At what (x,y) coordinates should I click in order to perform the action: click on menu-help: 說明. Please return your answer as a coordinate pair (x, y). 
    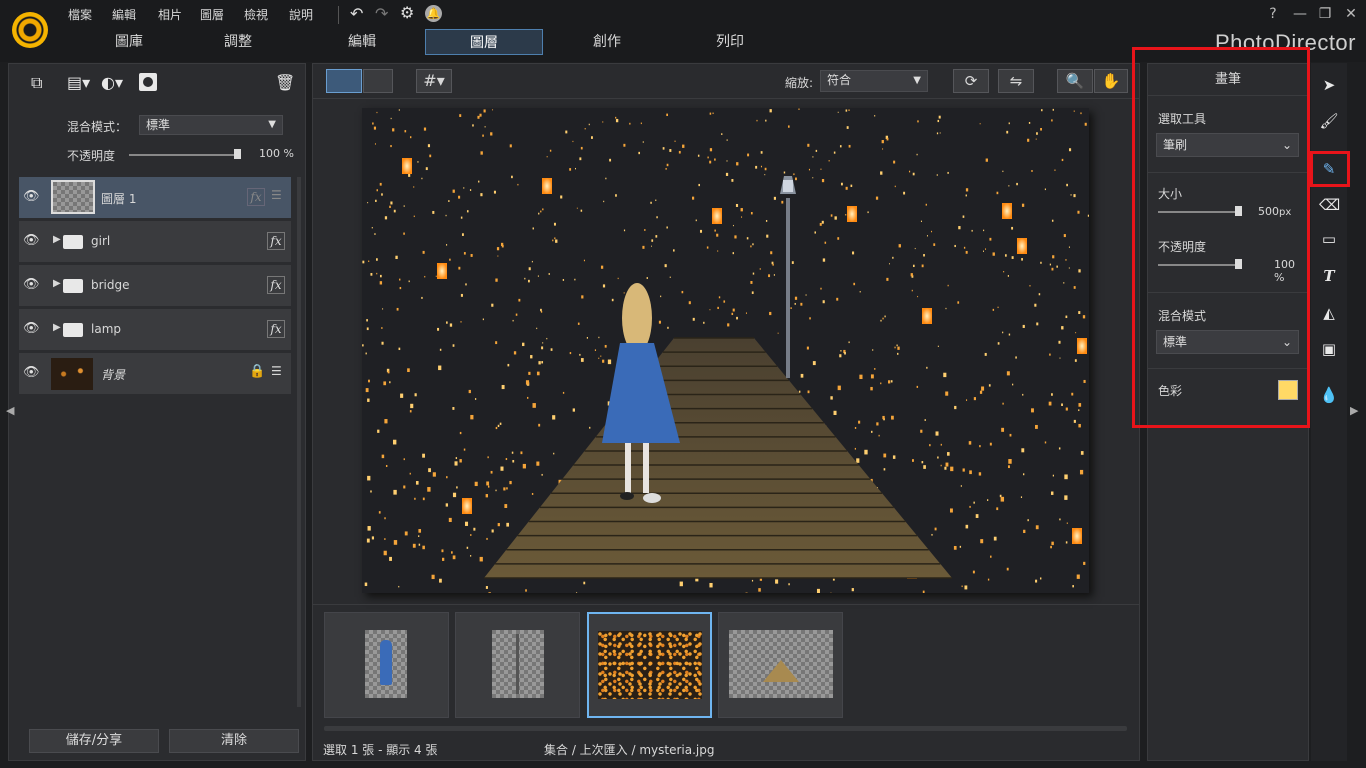
    Looking at the image, I should click on (301, 15).